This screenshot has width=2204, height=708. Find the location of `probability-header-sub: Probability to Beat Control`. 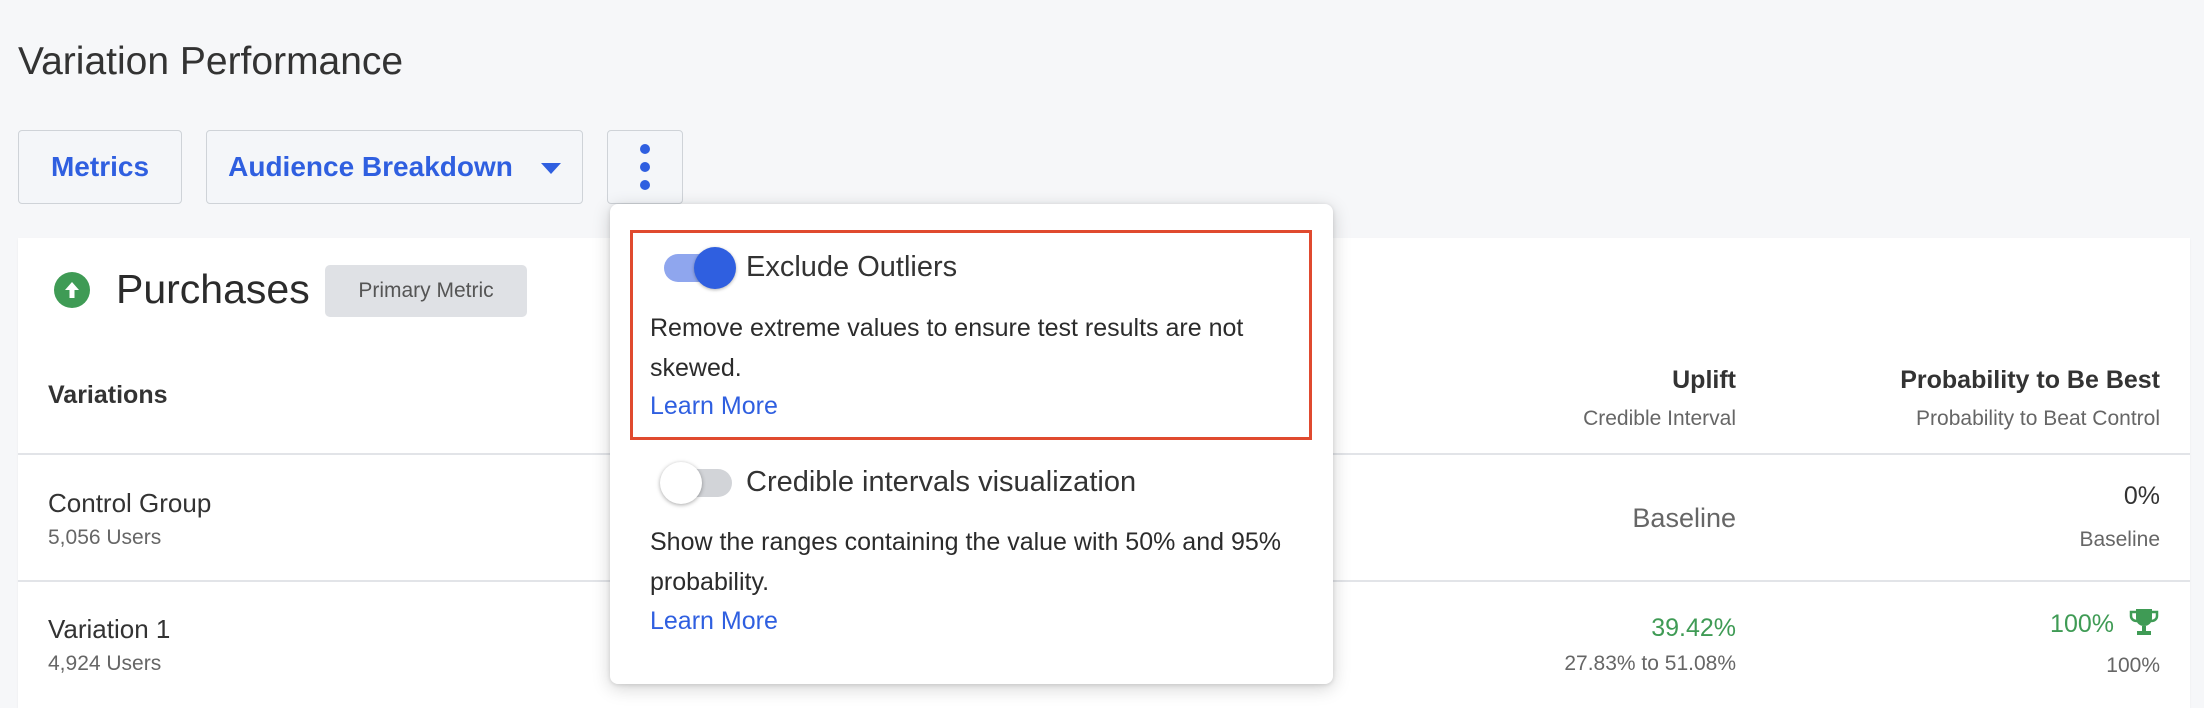

probability-header-sub: Probability to Beat Control is located at coordinates (2038, 418).